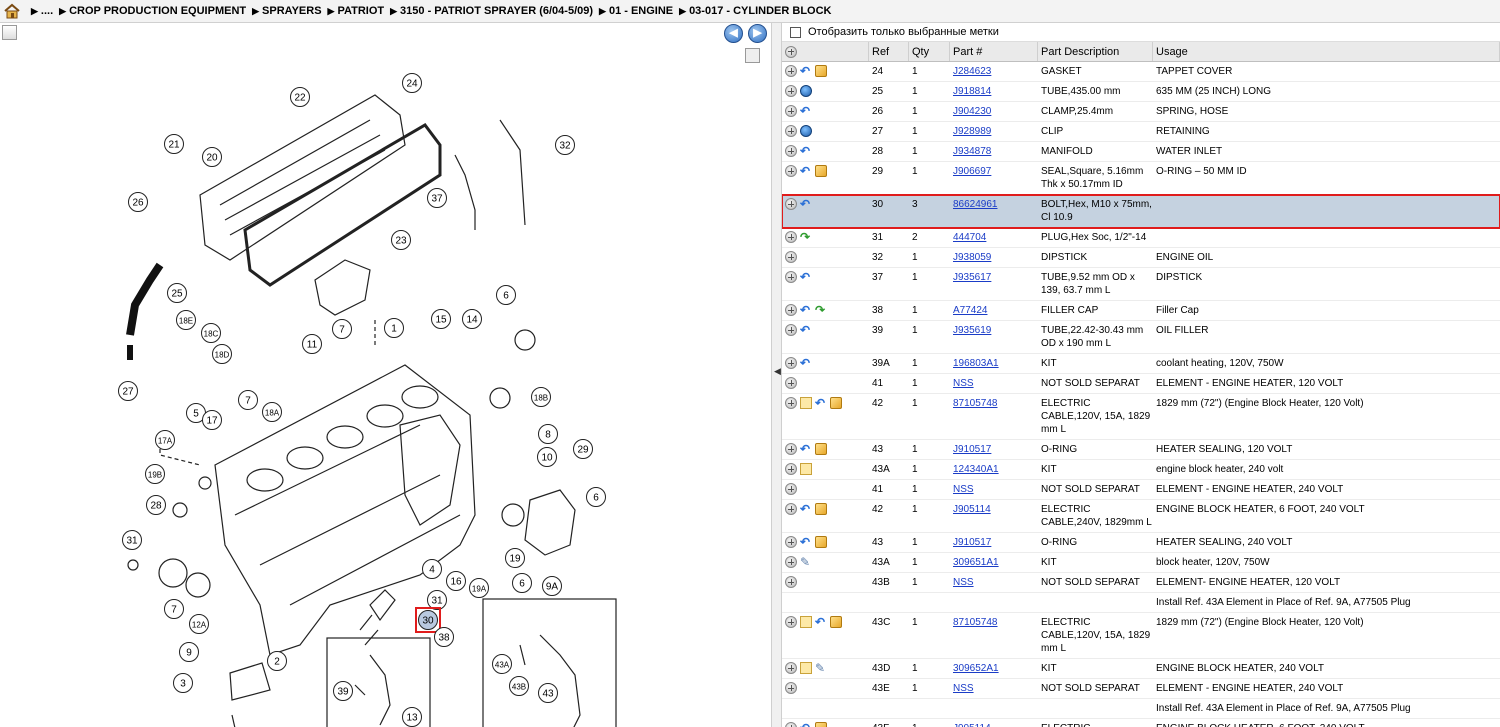 The image size is (1500, 727). Describe the element at coordinates (994, 602) in the screenshot. I see `part-number-link` at that location.